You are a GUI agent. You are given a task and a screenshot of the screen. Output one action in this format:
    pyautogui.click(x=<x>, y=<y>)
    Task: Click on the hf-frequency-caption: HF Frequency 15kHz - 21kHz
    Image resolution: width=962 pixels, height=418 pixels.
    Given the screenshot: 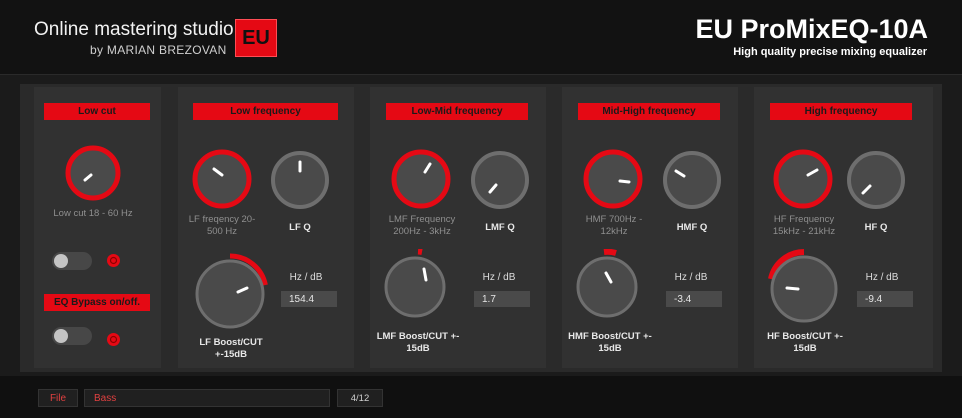 What is the action you would take?
    pyautogui.click(x=804, y=225)
    